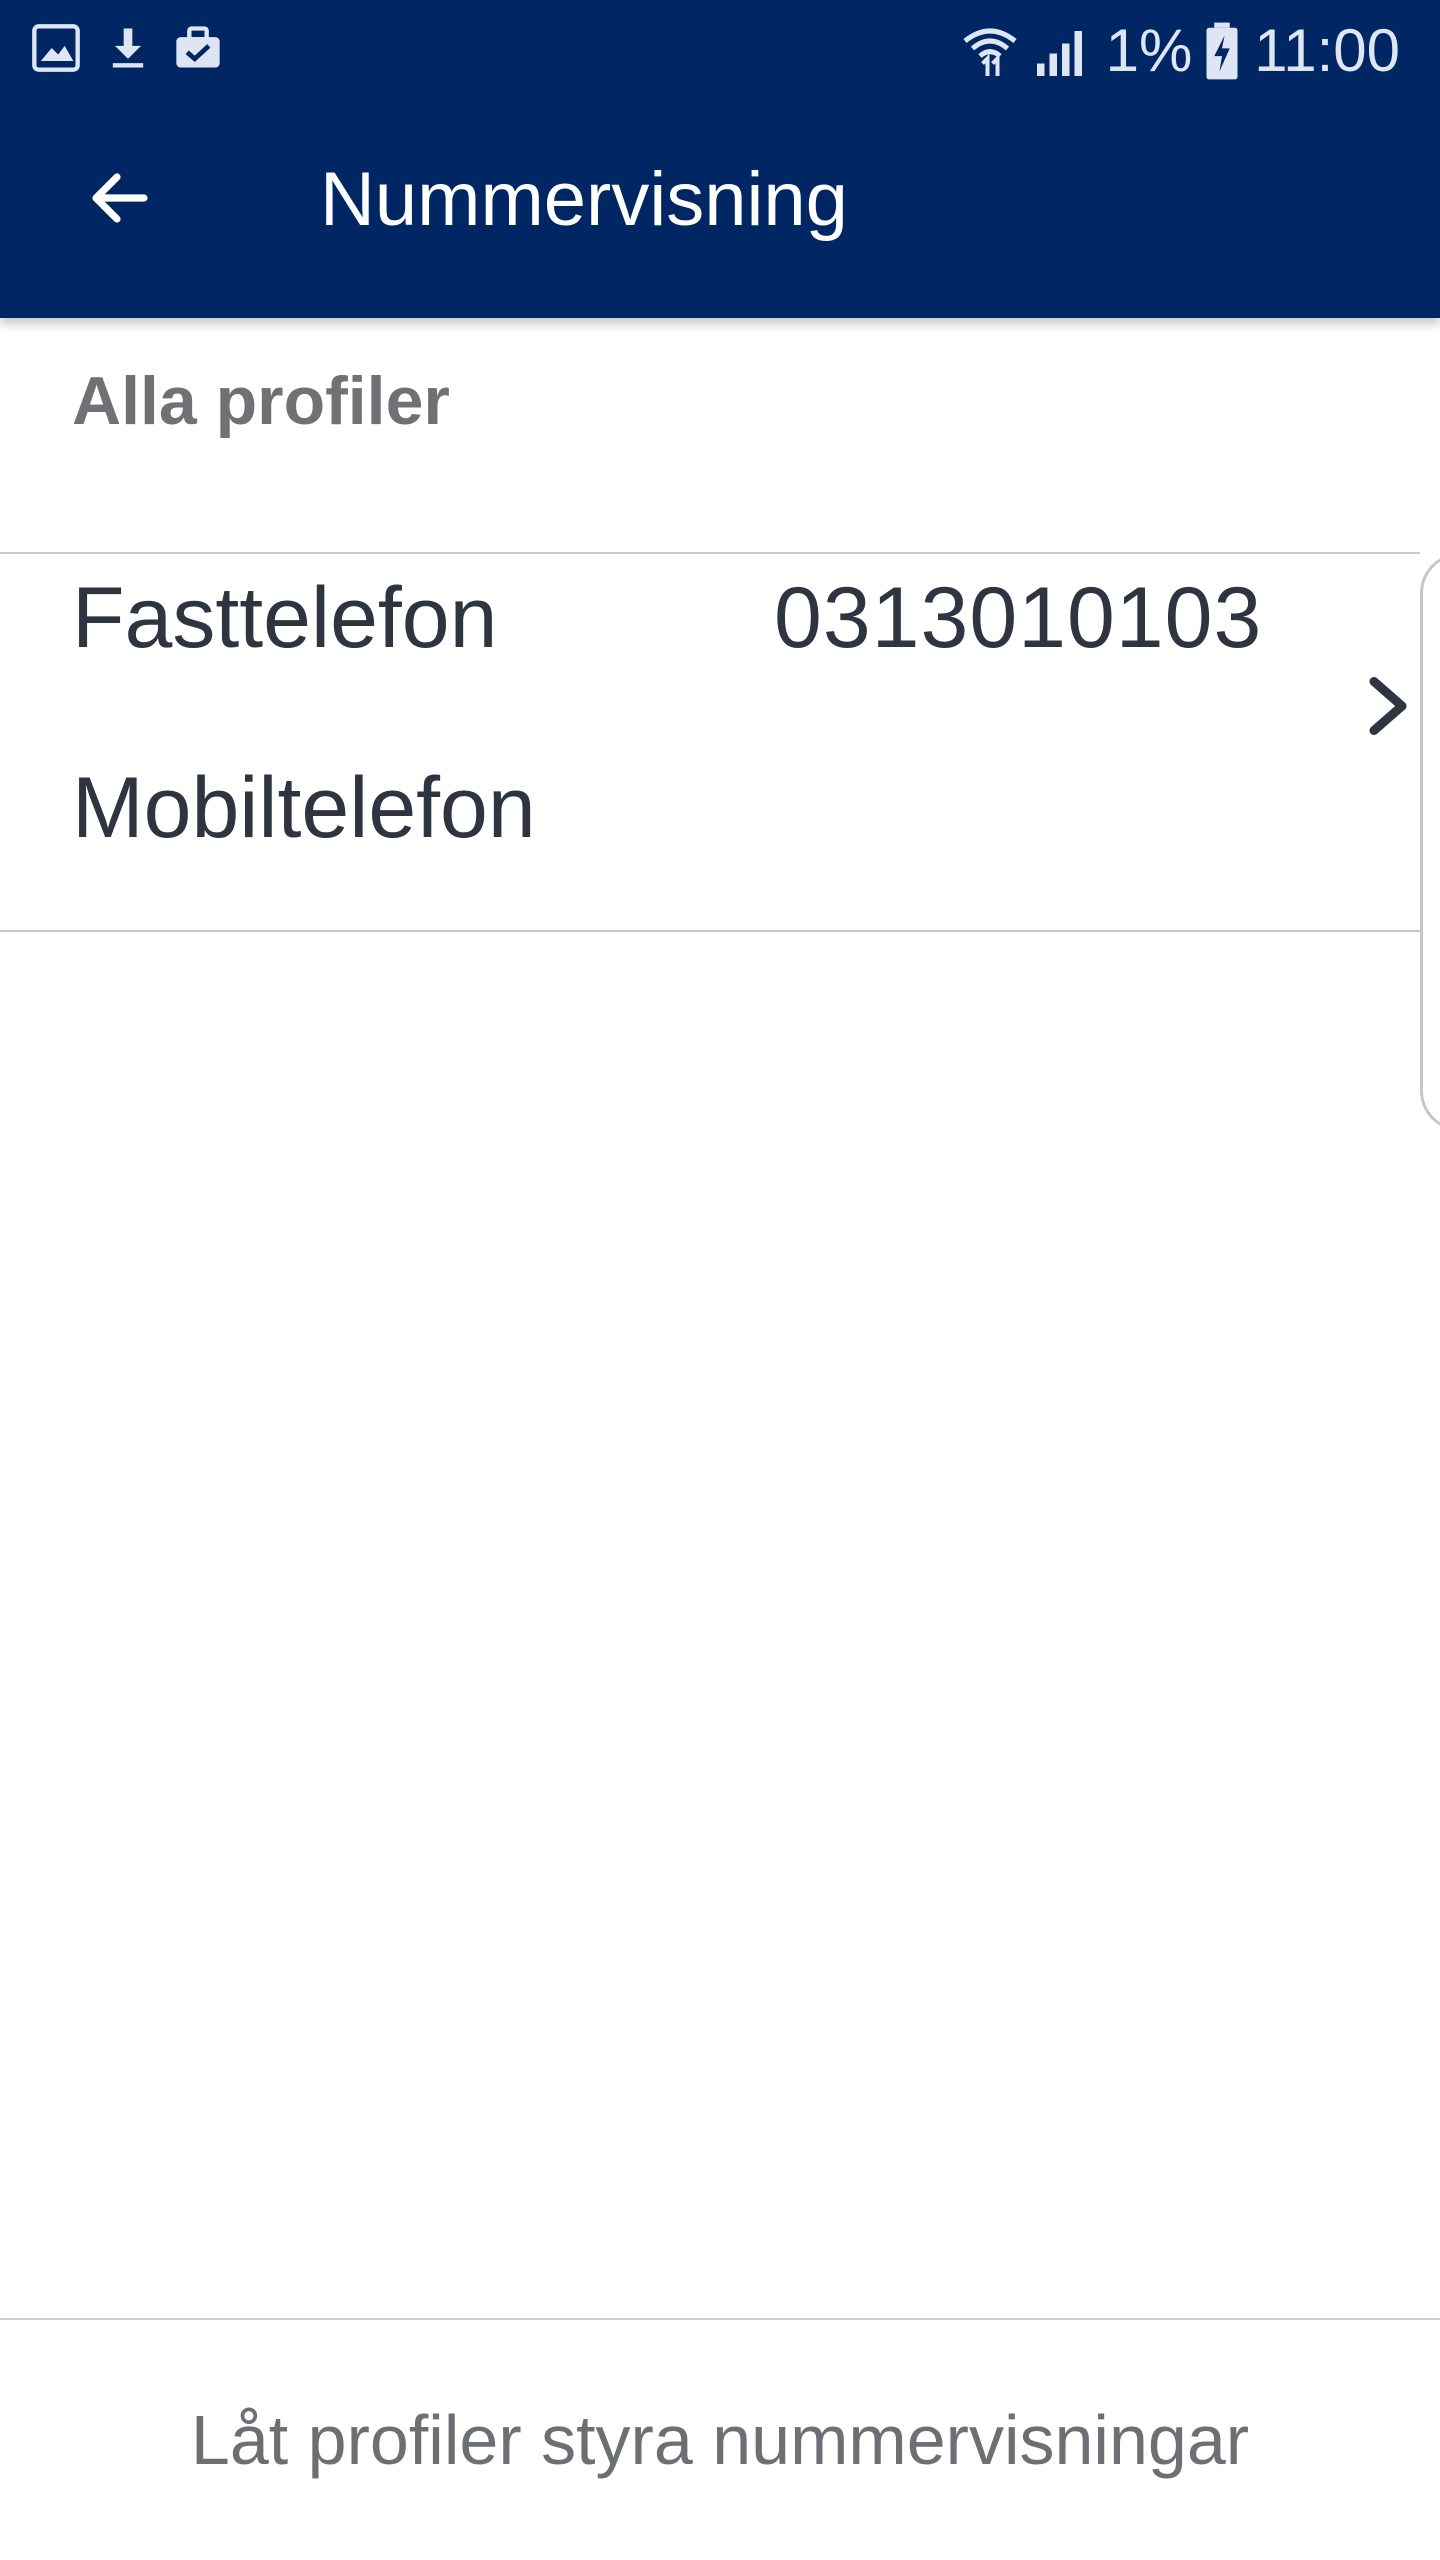 The height and width of the screenshot is (2560, 1440). I want to click on section-header: Alla profiler, so click(261, 401).